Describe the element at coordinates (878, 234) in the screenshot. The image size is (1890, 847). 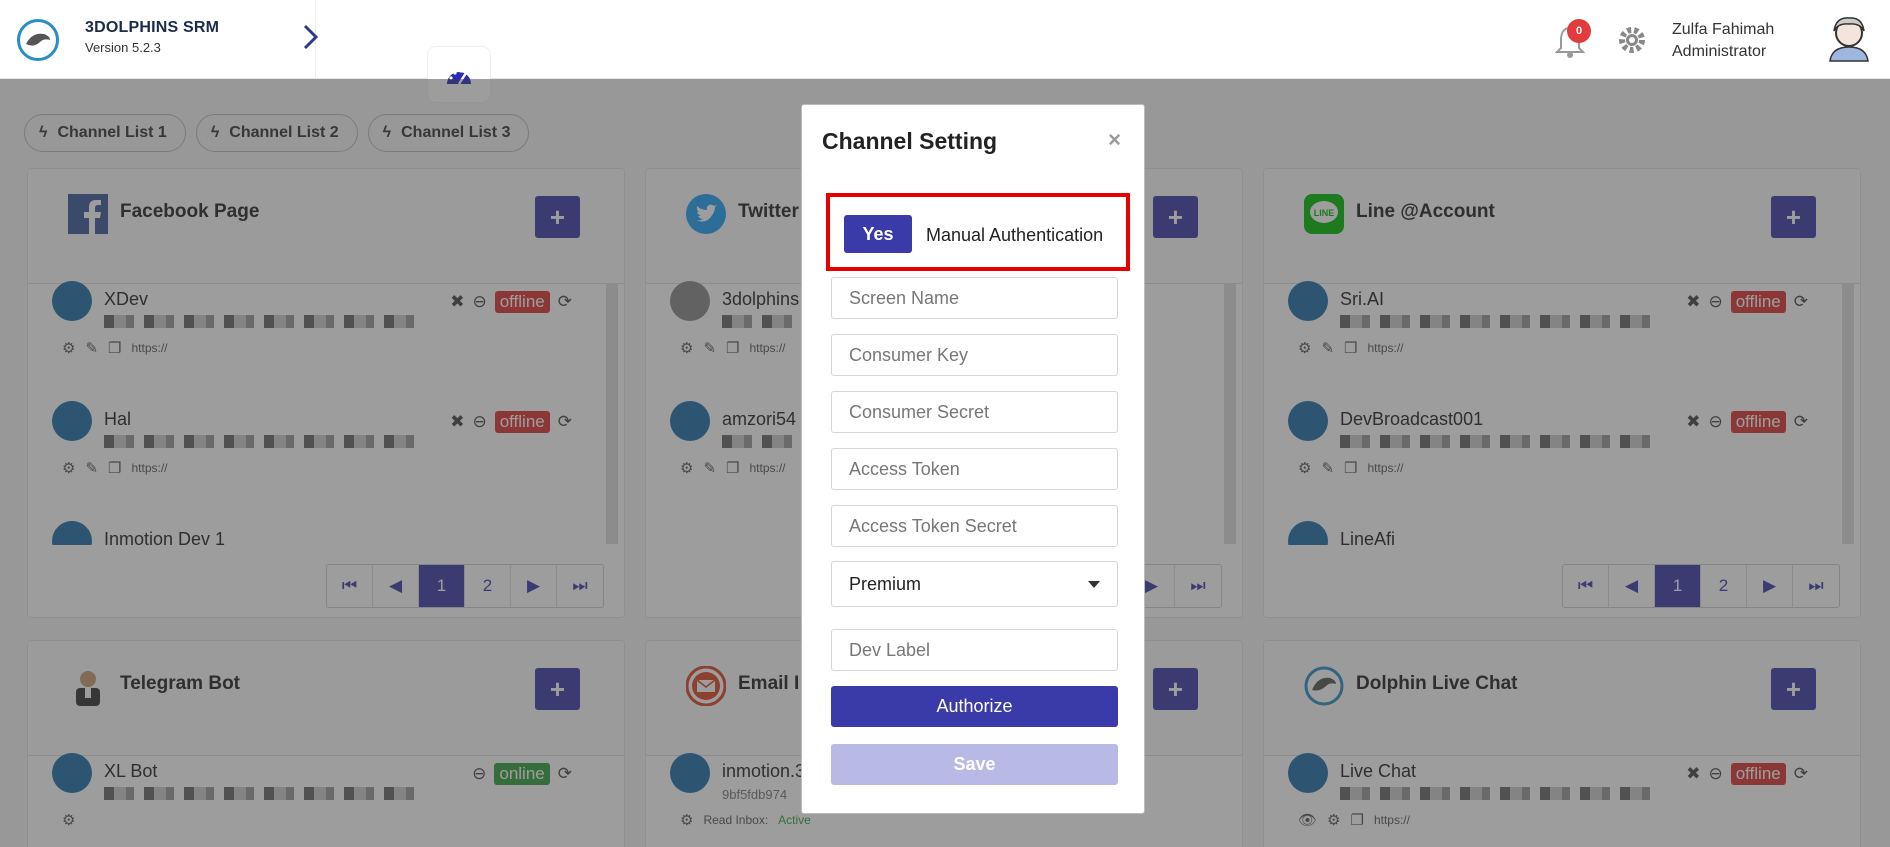
I see `manual-auth-toggle-button: Yes` at that location.